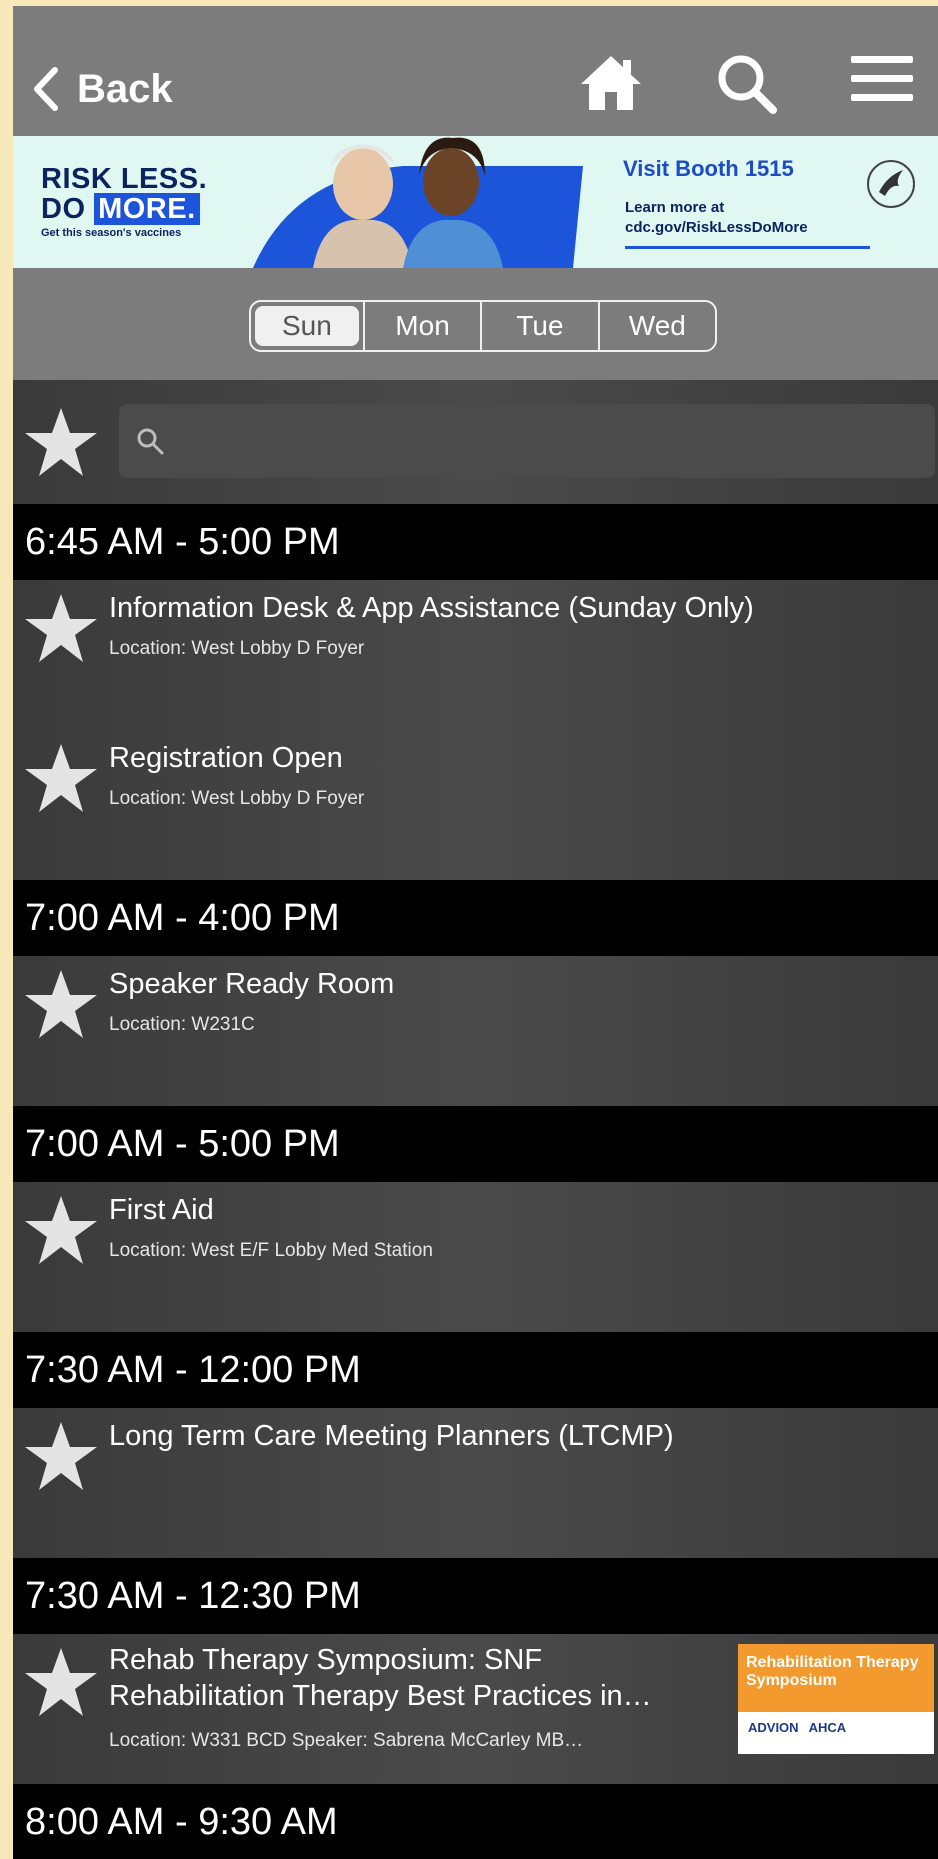 This screenshot has height=1859, width=938. What do you see at coordinates (747, 247) in the screenshot?
I see `banner-underline` at bounding box center [747, 247].